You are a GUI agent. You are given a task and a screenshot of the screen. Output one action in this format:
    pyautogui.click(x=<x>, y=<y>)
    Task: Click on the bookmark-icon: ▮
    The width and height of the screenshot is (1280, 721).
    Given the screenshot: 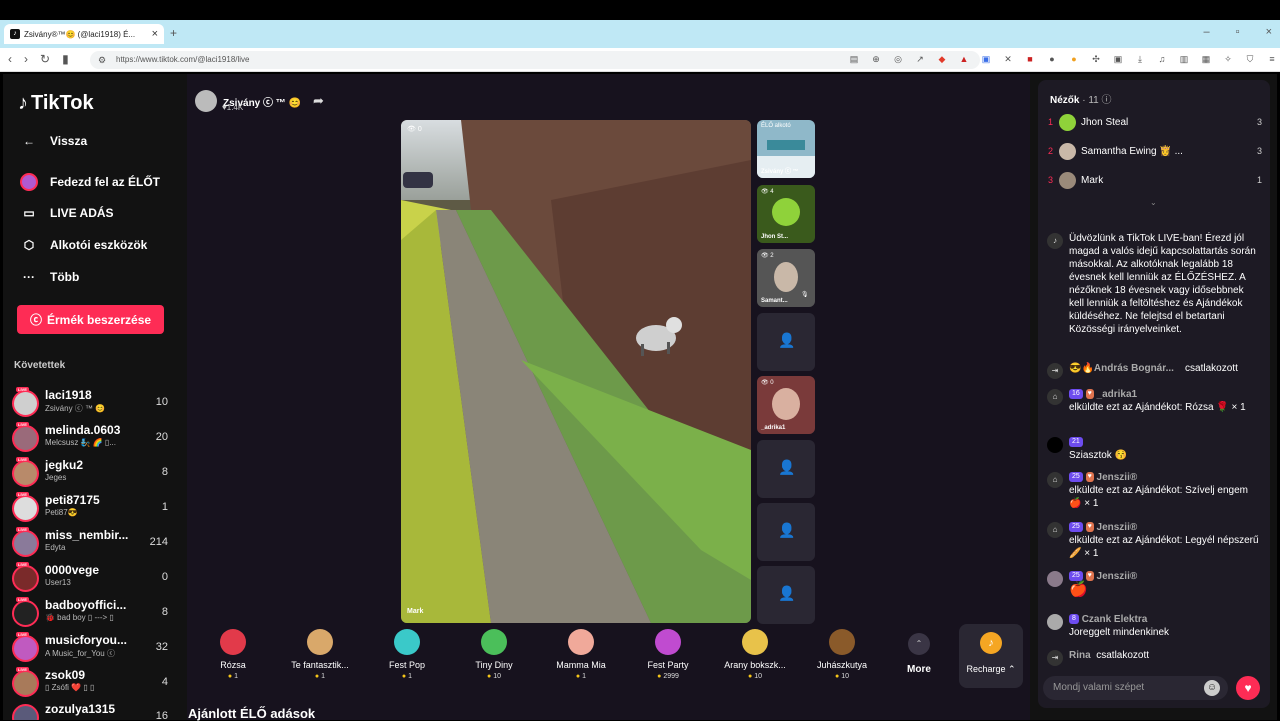 What is the action you would take?
    pyautogui.click(x=65, y=59)
    